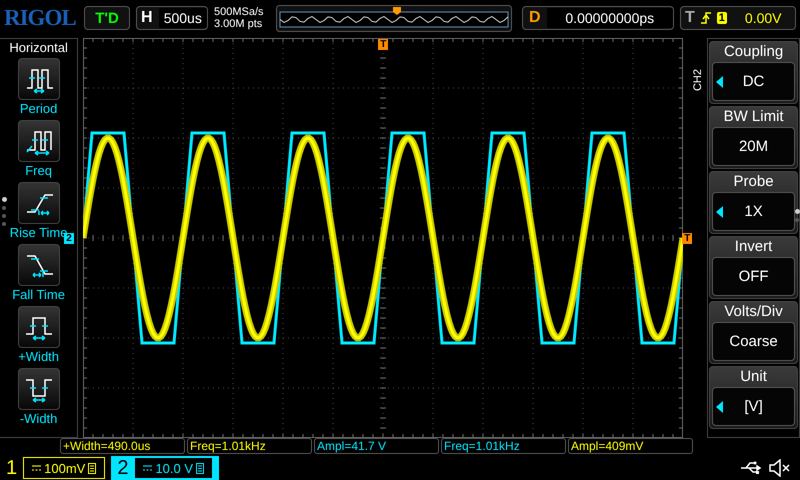 The width and height of the screenshot is (800, 480). Describe the element at coordinates (751, 468) in the screenshot. I see `usb-icon` at that location.